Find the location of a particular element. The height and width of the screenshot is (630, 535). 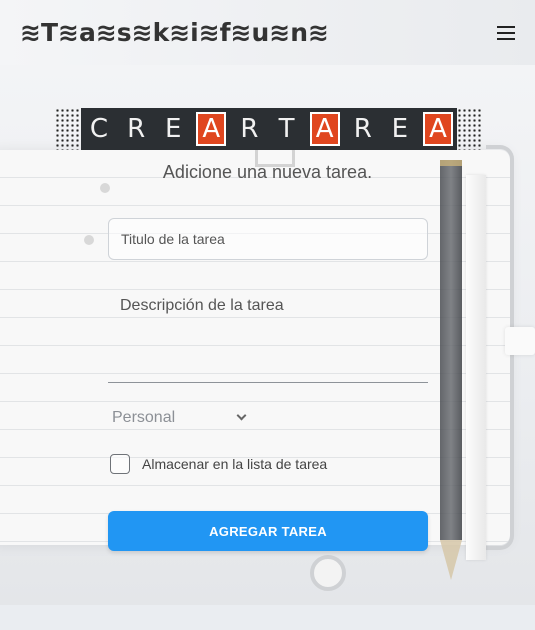

footer is located at coordinates (267, 617).